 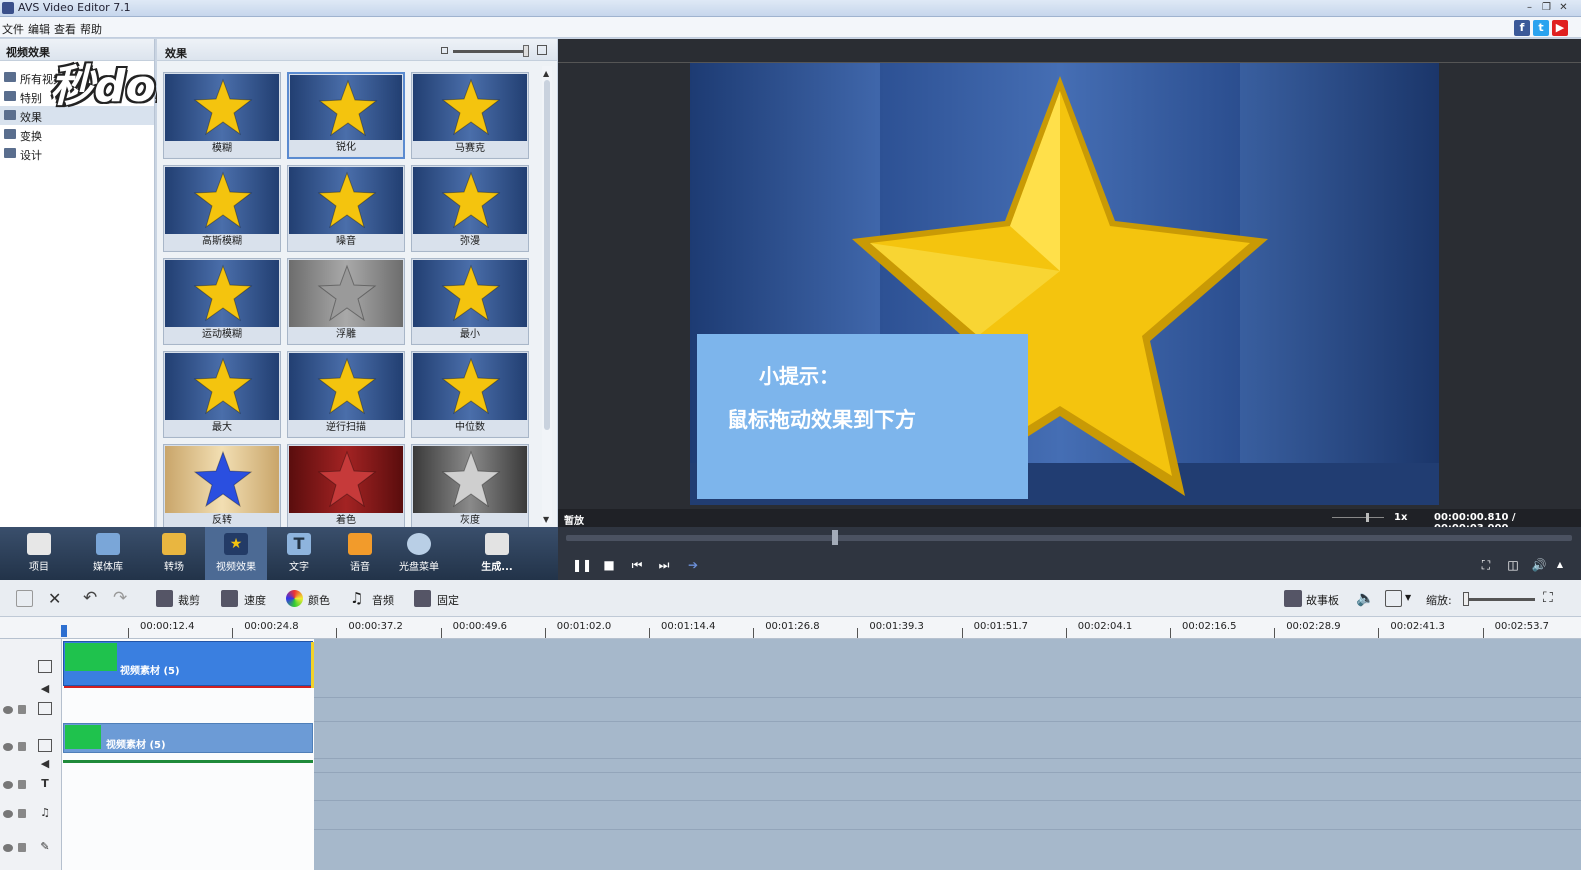 I want to click on small-thumb-icon, so click(x=444, y=50).